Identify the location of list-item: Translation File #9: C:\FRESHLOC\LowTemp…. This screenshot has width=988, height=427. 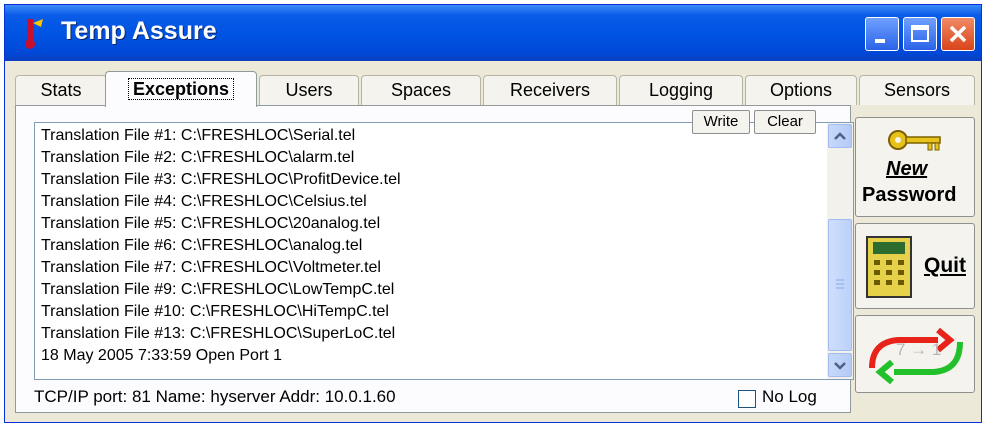
(218, 289).